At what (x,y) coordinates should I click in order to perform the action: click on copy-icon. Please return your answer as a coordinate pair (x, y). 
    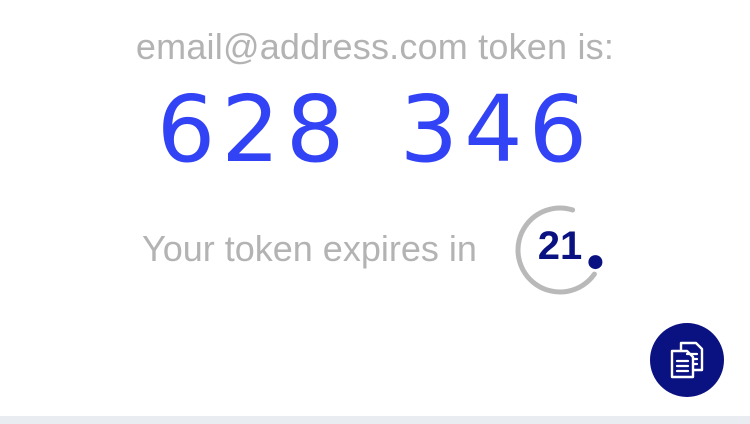
    Looking at the image, I should click on (687, 360).